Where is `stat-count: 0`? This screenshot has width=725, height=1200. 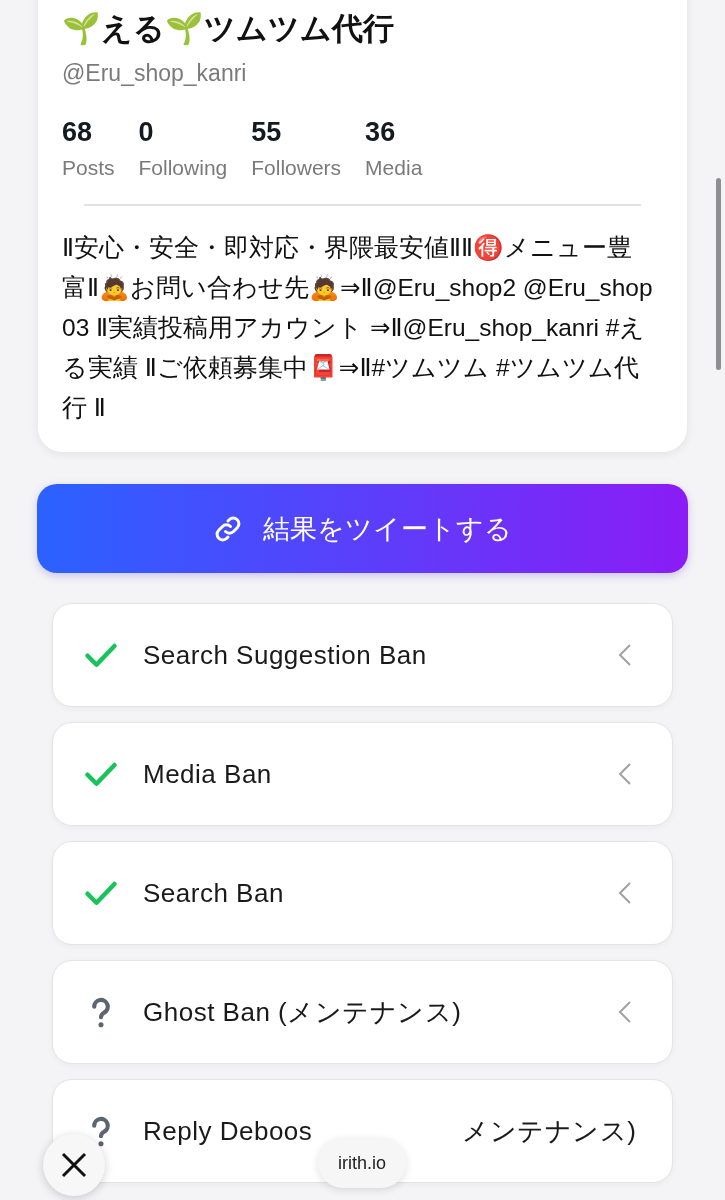
stat-count: 0 is located at coordinates (146, 132).